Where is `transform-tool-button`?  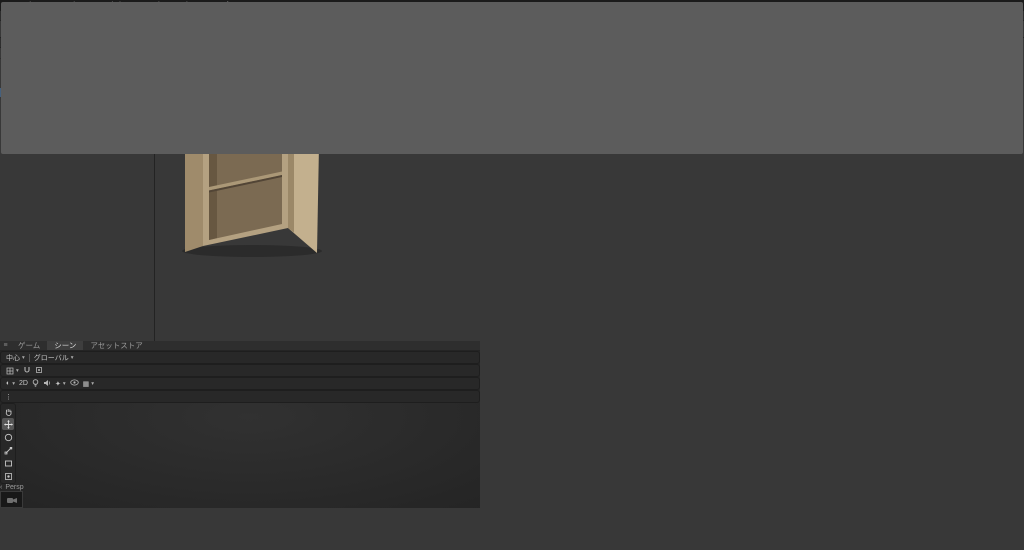 transform-tool-button is located at coordinates (8, 476).